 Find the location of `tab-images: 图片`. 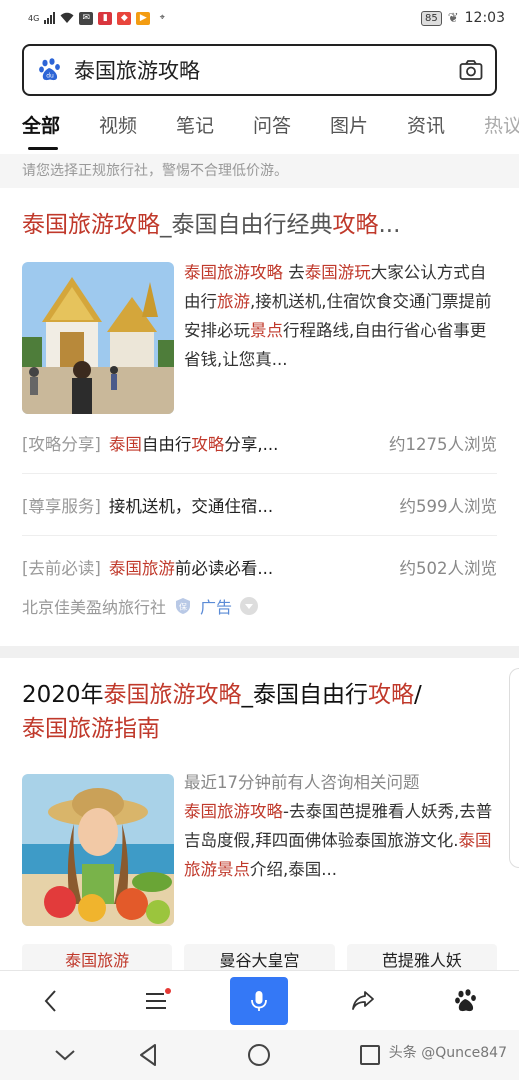

tab-images: 图片 is located at coordinates (368, 129).